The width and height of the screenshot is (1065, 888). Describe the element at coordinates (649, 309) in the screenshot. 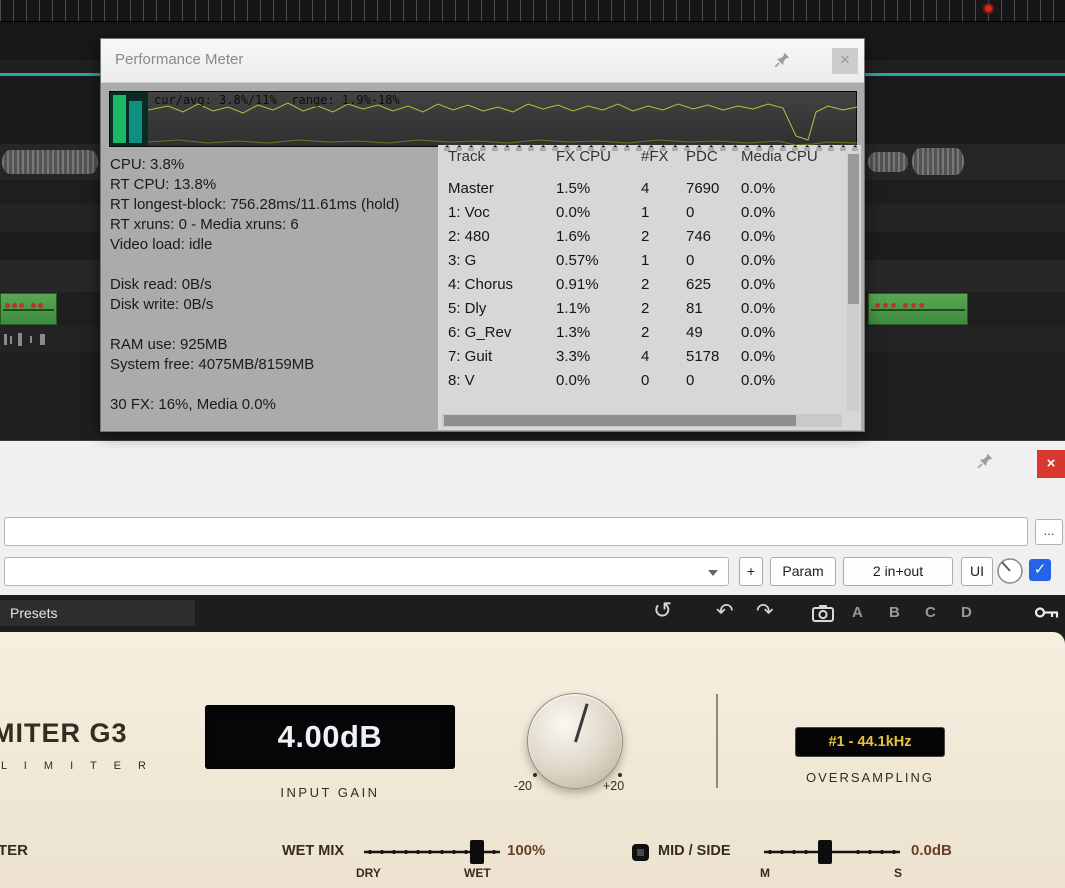

I see `table-row: 5: Dly 1.1% 2 81 0.0%` at that location.